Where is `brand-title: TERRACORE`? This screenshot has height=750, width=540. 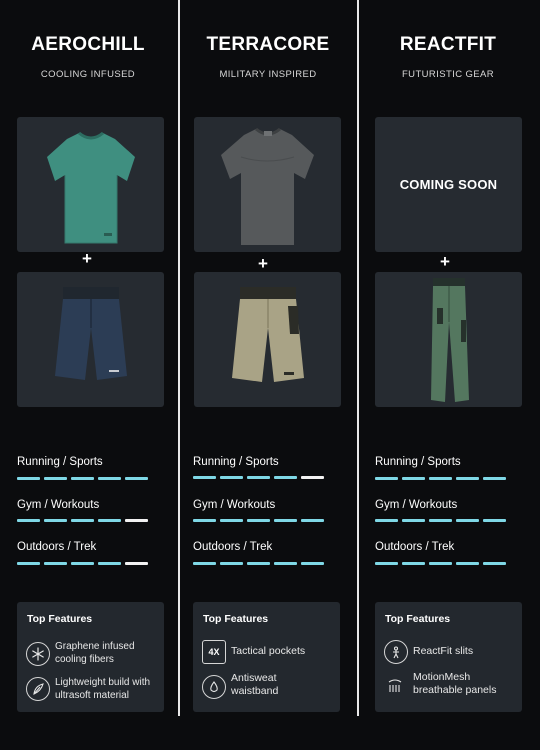 brand-title: TERRACORE is located at coordinates (268, 44).